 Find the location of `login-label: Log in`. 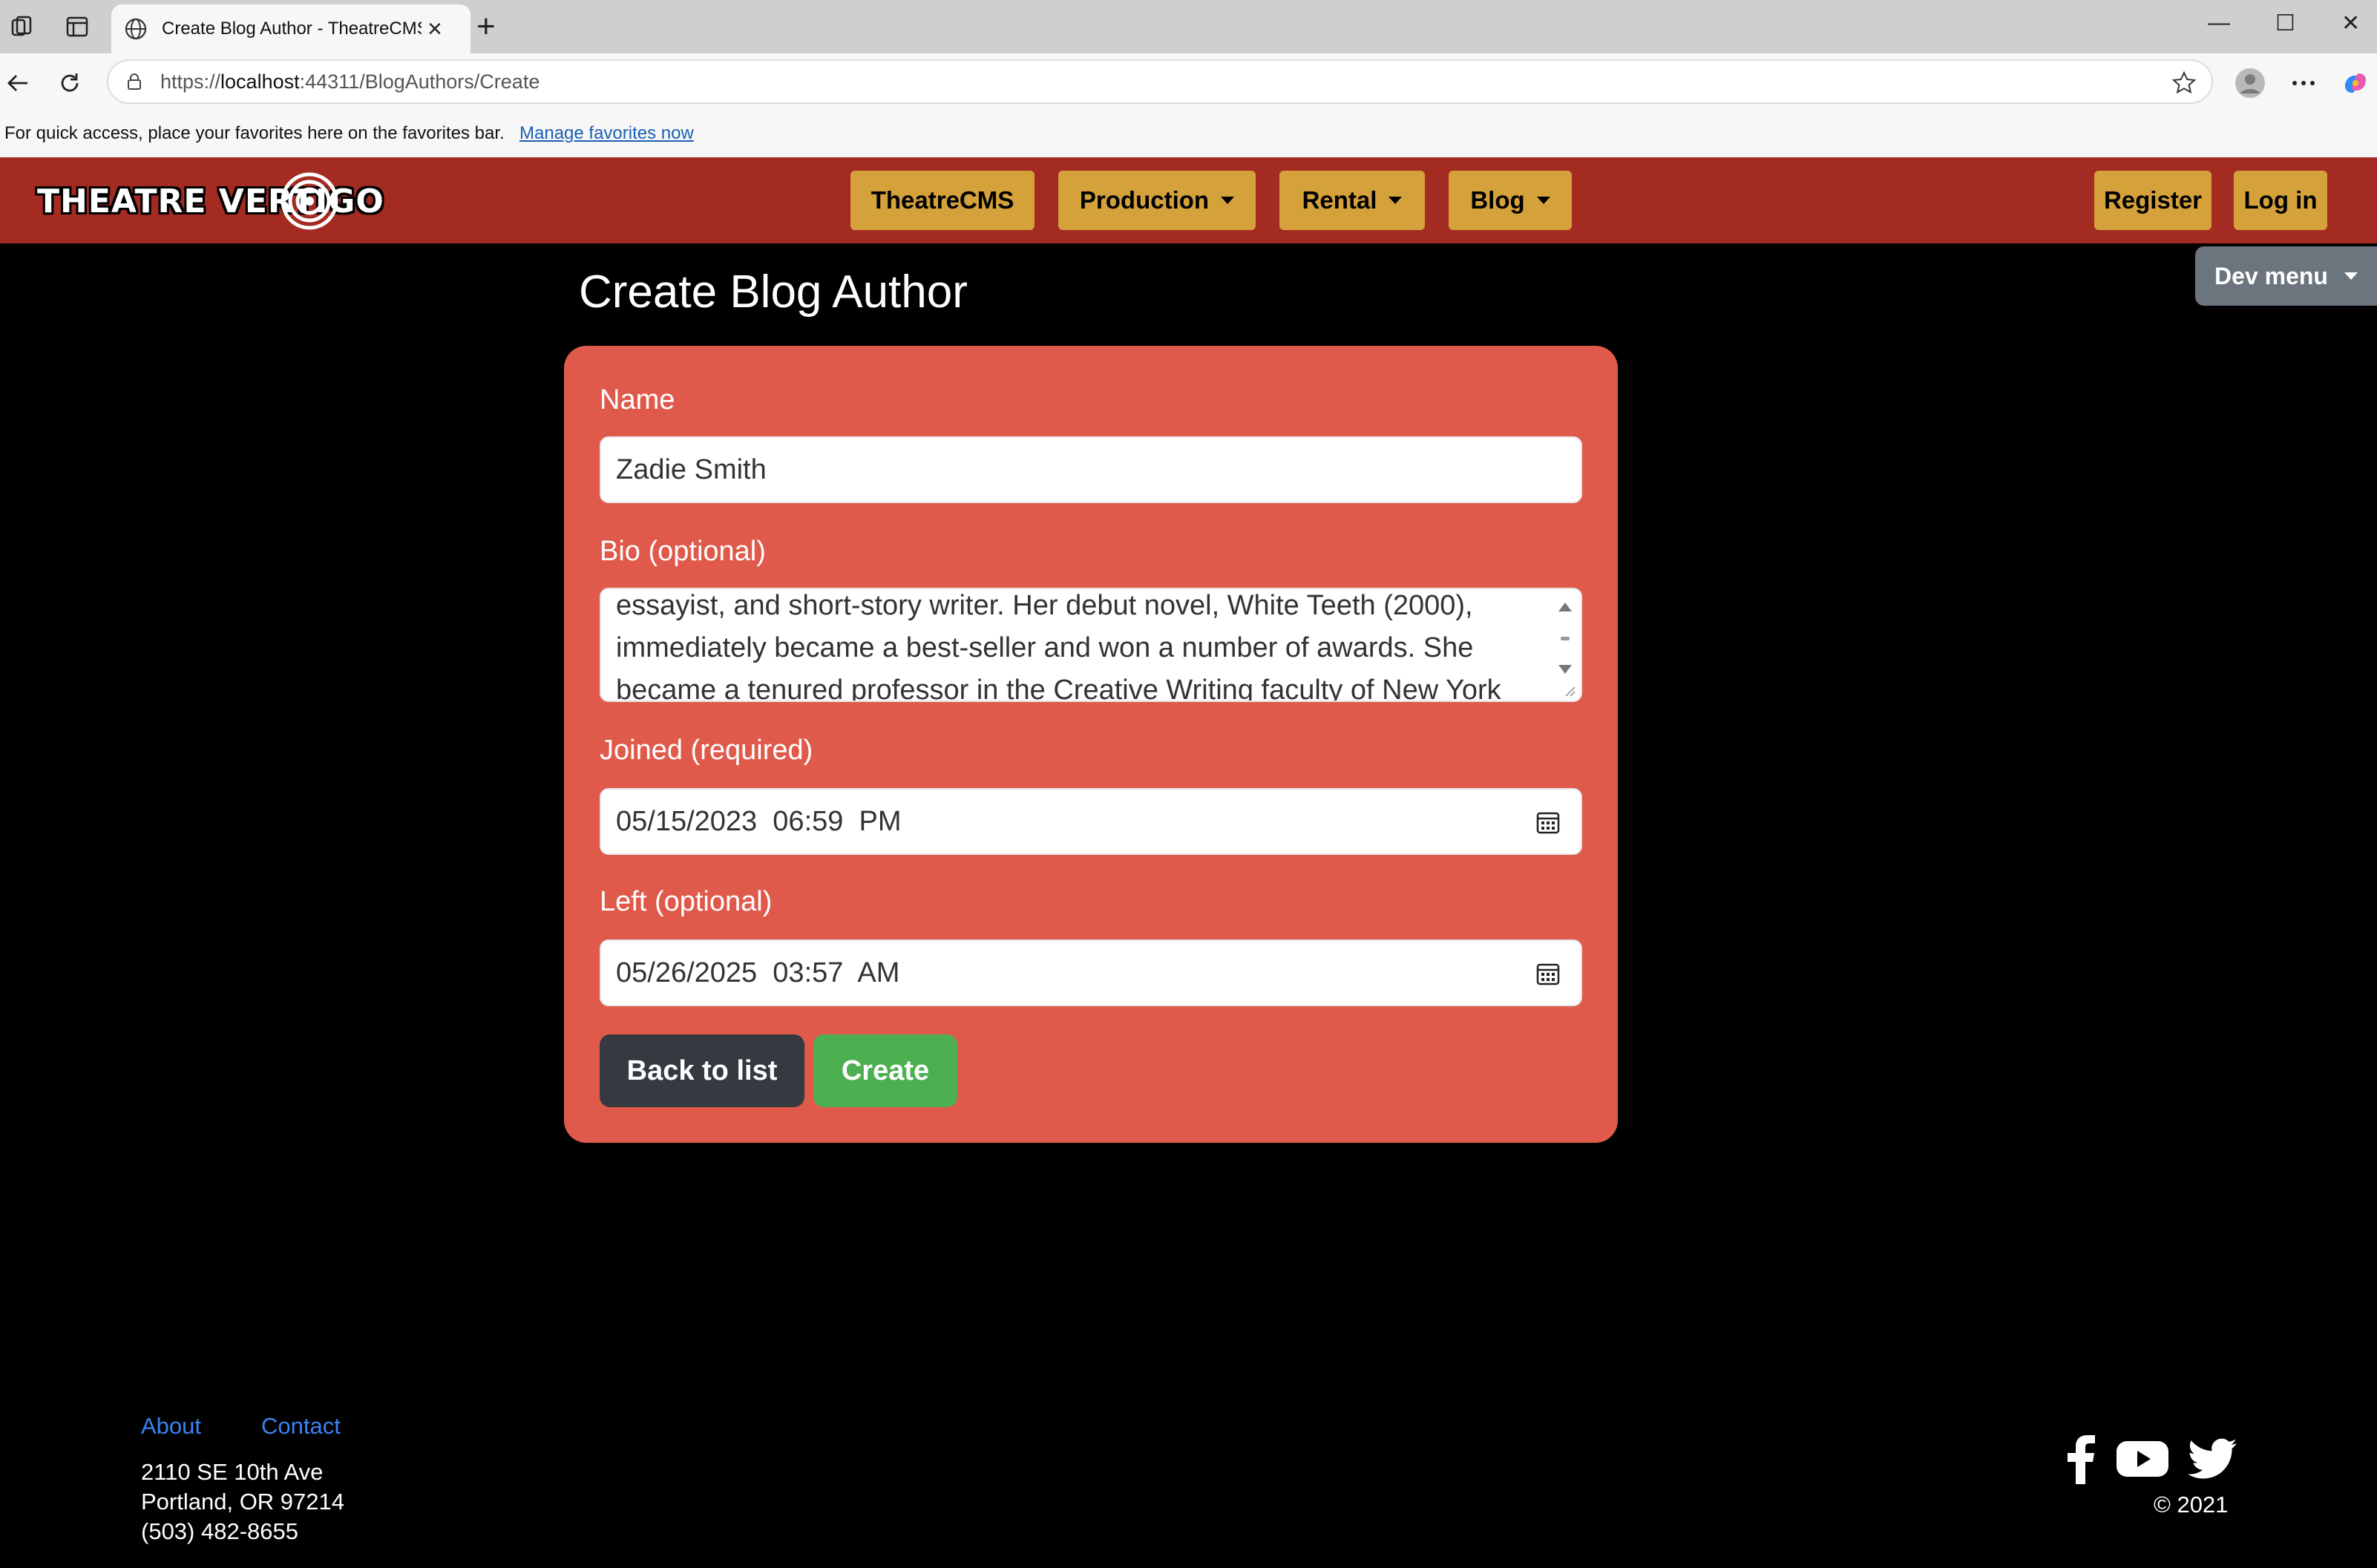

login-label: Log in is located at coordinates (2280, 200).